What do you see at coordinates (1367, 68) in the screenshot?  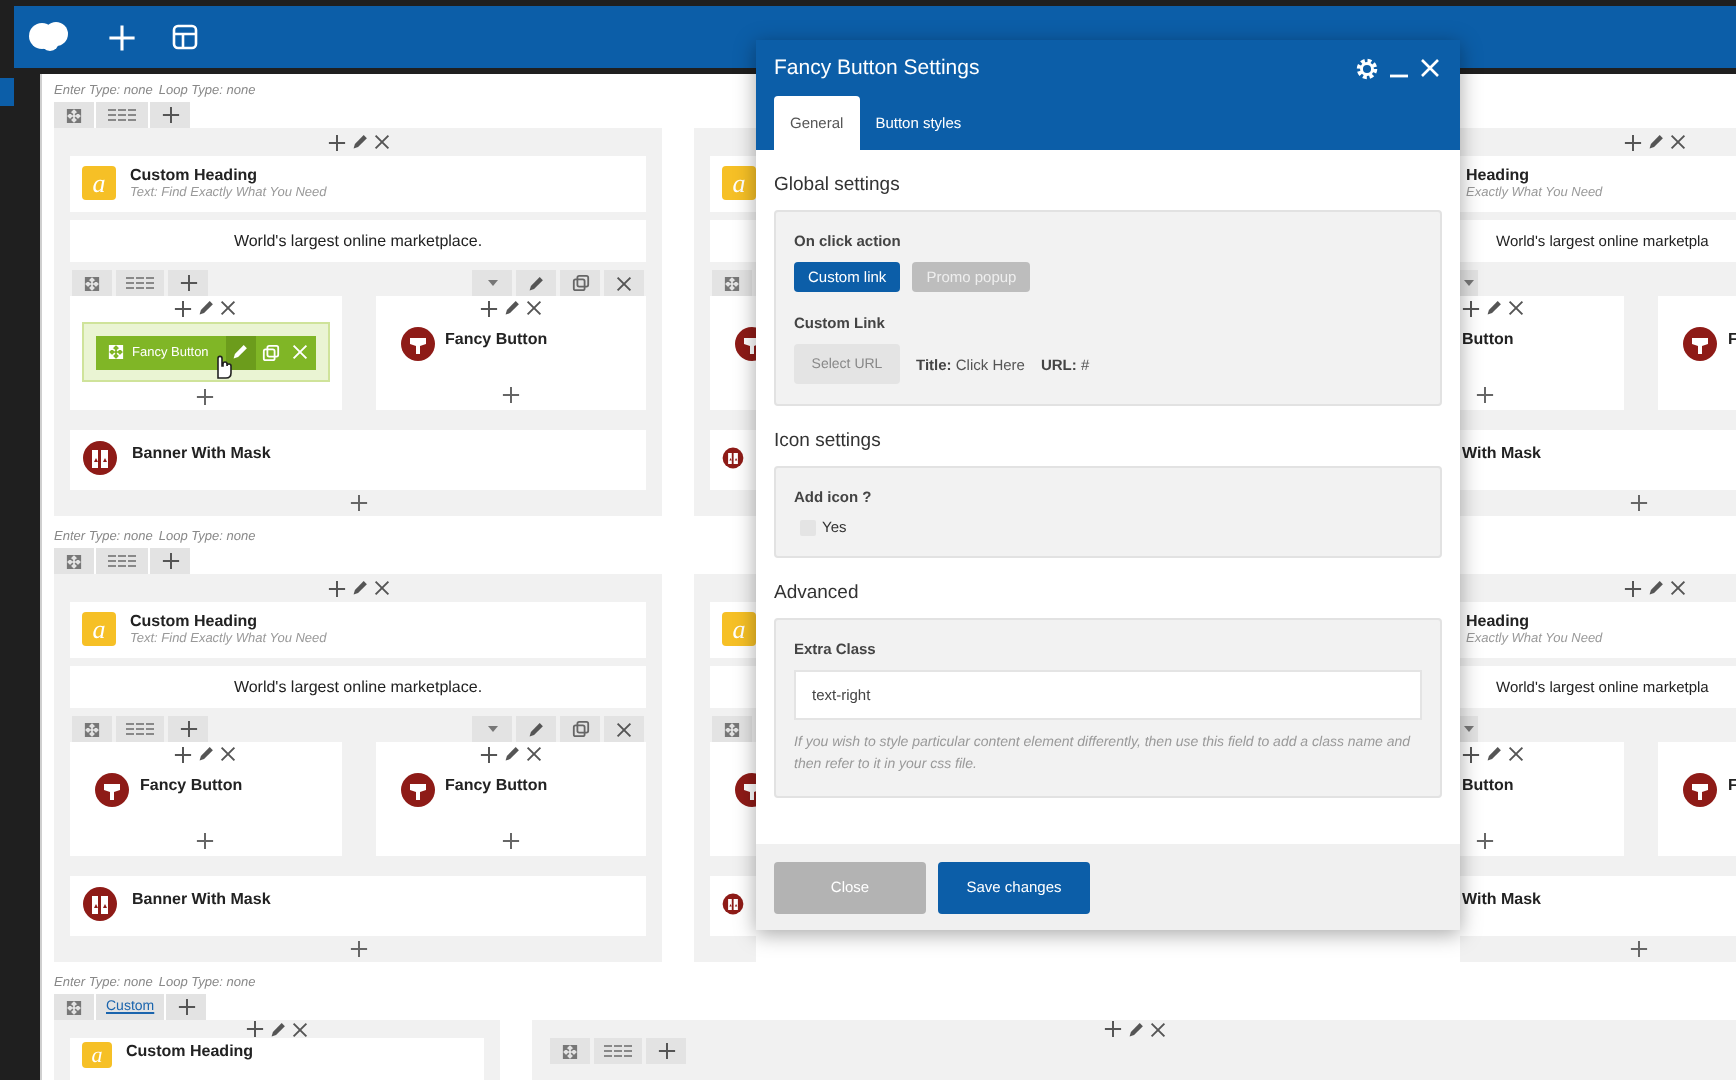 I see `settings-icon` at bounding box center [1367, 68].